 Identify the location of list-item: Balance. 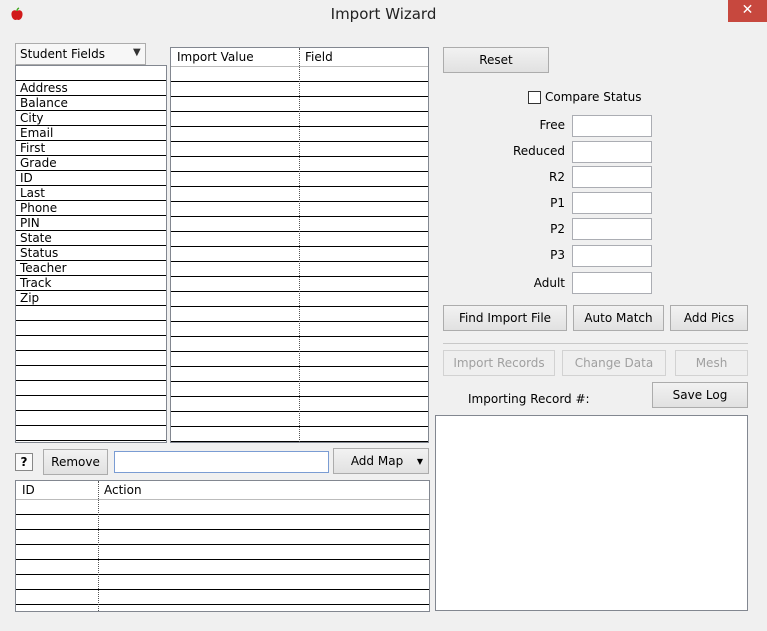
(90, 103).